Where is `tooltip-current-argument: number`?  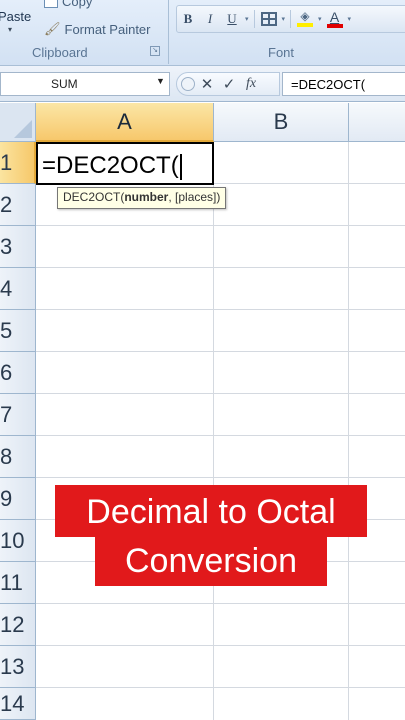 tooltip-current-argument: number is located at coordinates (146, 197).